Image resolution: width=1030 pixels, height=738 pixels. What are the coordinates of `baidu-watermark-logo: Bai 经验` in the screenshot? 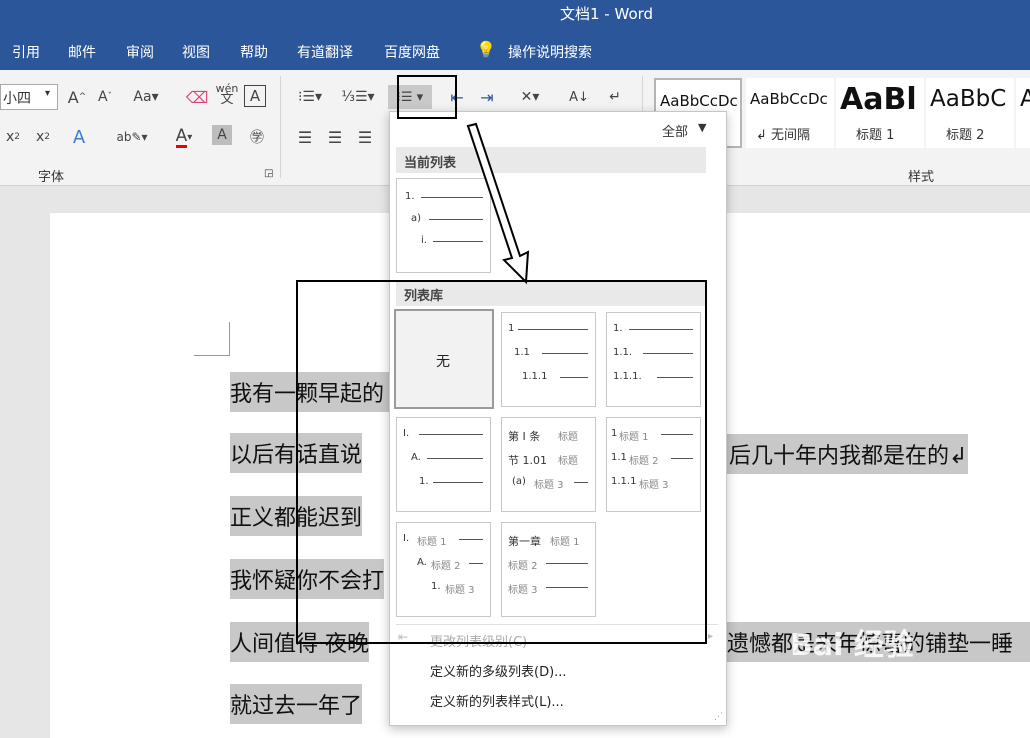 It's located at (852, 645).